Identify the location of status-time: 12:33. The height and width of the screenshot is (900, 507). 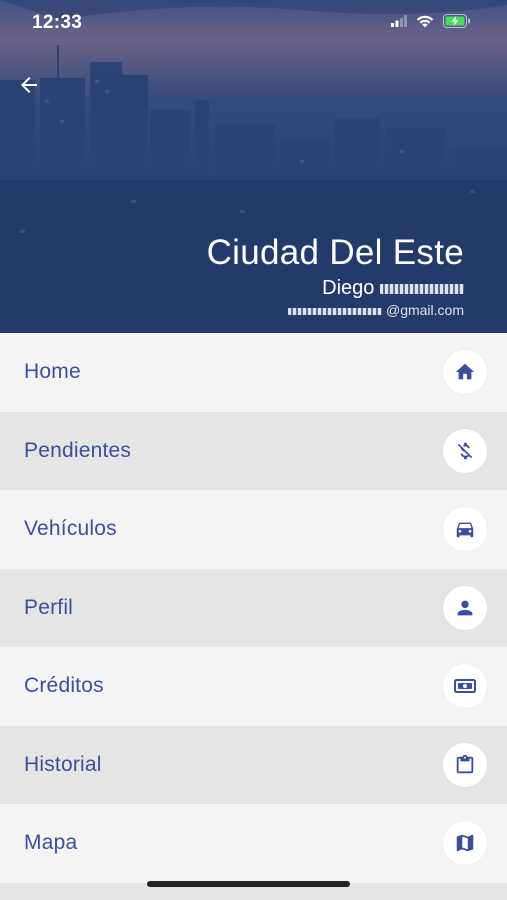
(57, 22).